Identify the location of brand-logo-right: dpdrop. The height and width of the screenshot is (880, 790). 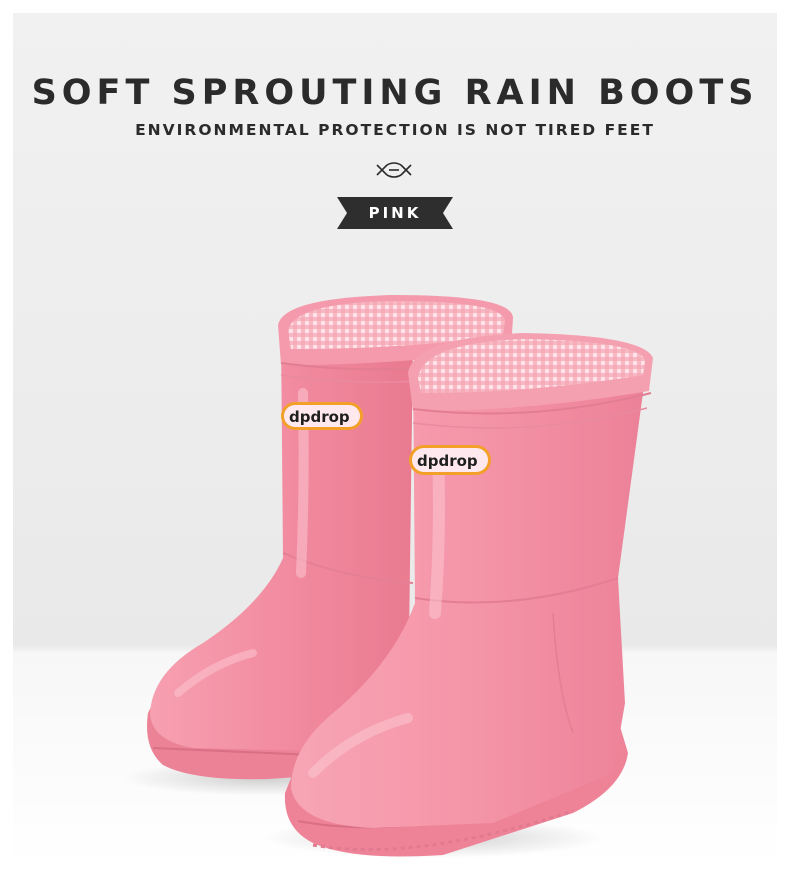
(450, 460).